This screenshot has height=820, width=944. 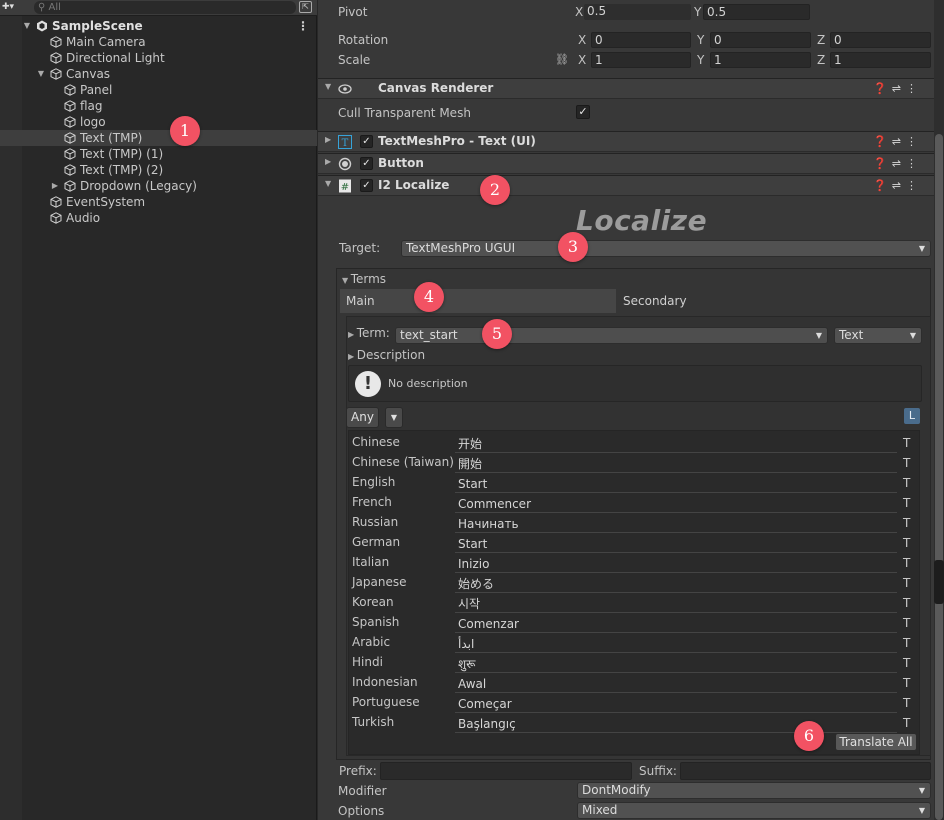 What do you see at coordinates (676, 624) in the screenshot?
I see `translation-field: Comenzar` at bounding box center [676, 624].